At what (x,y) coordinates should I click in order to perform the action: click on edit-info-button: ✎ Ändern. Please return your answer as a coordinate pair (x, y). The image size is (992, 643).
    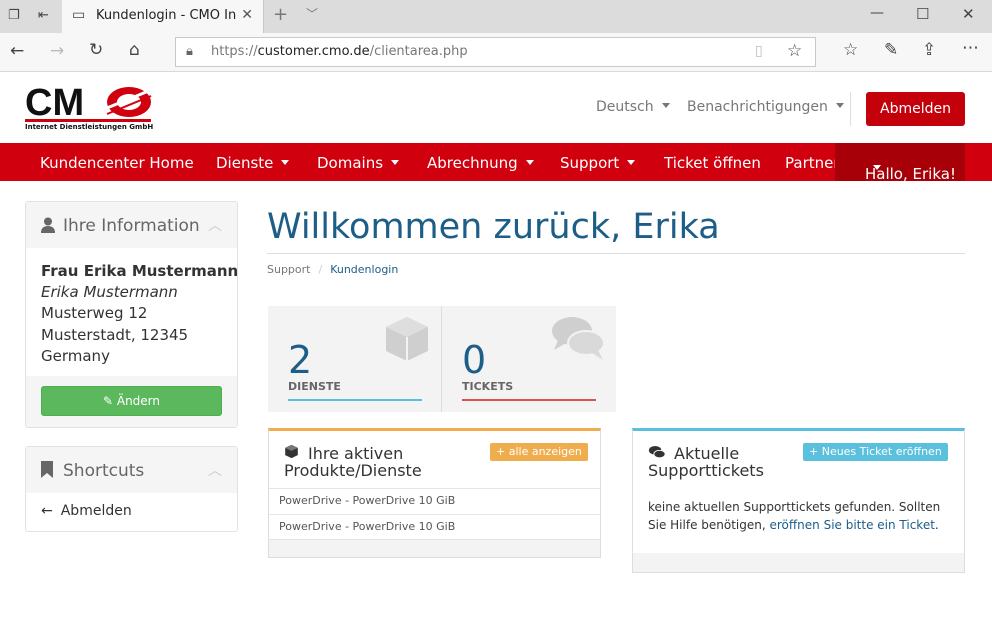
    Looking at the image, I should click on (131, 401).